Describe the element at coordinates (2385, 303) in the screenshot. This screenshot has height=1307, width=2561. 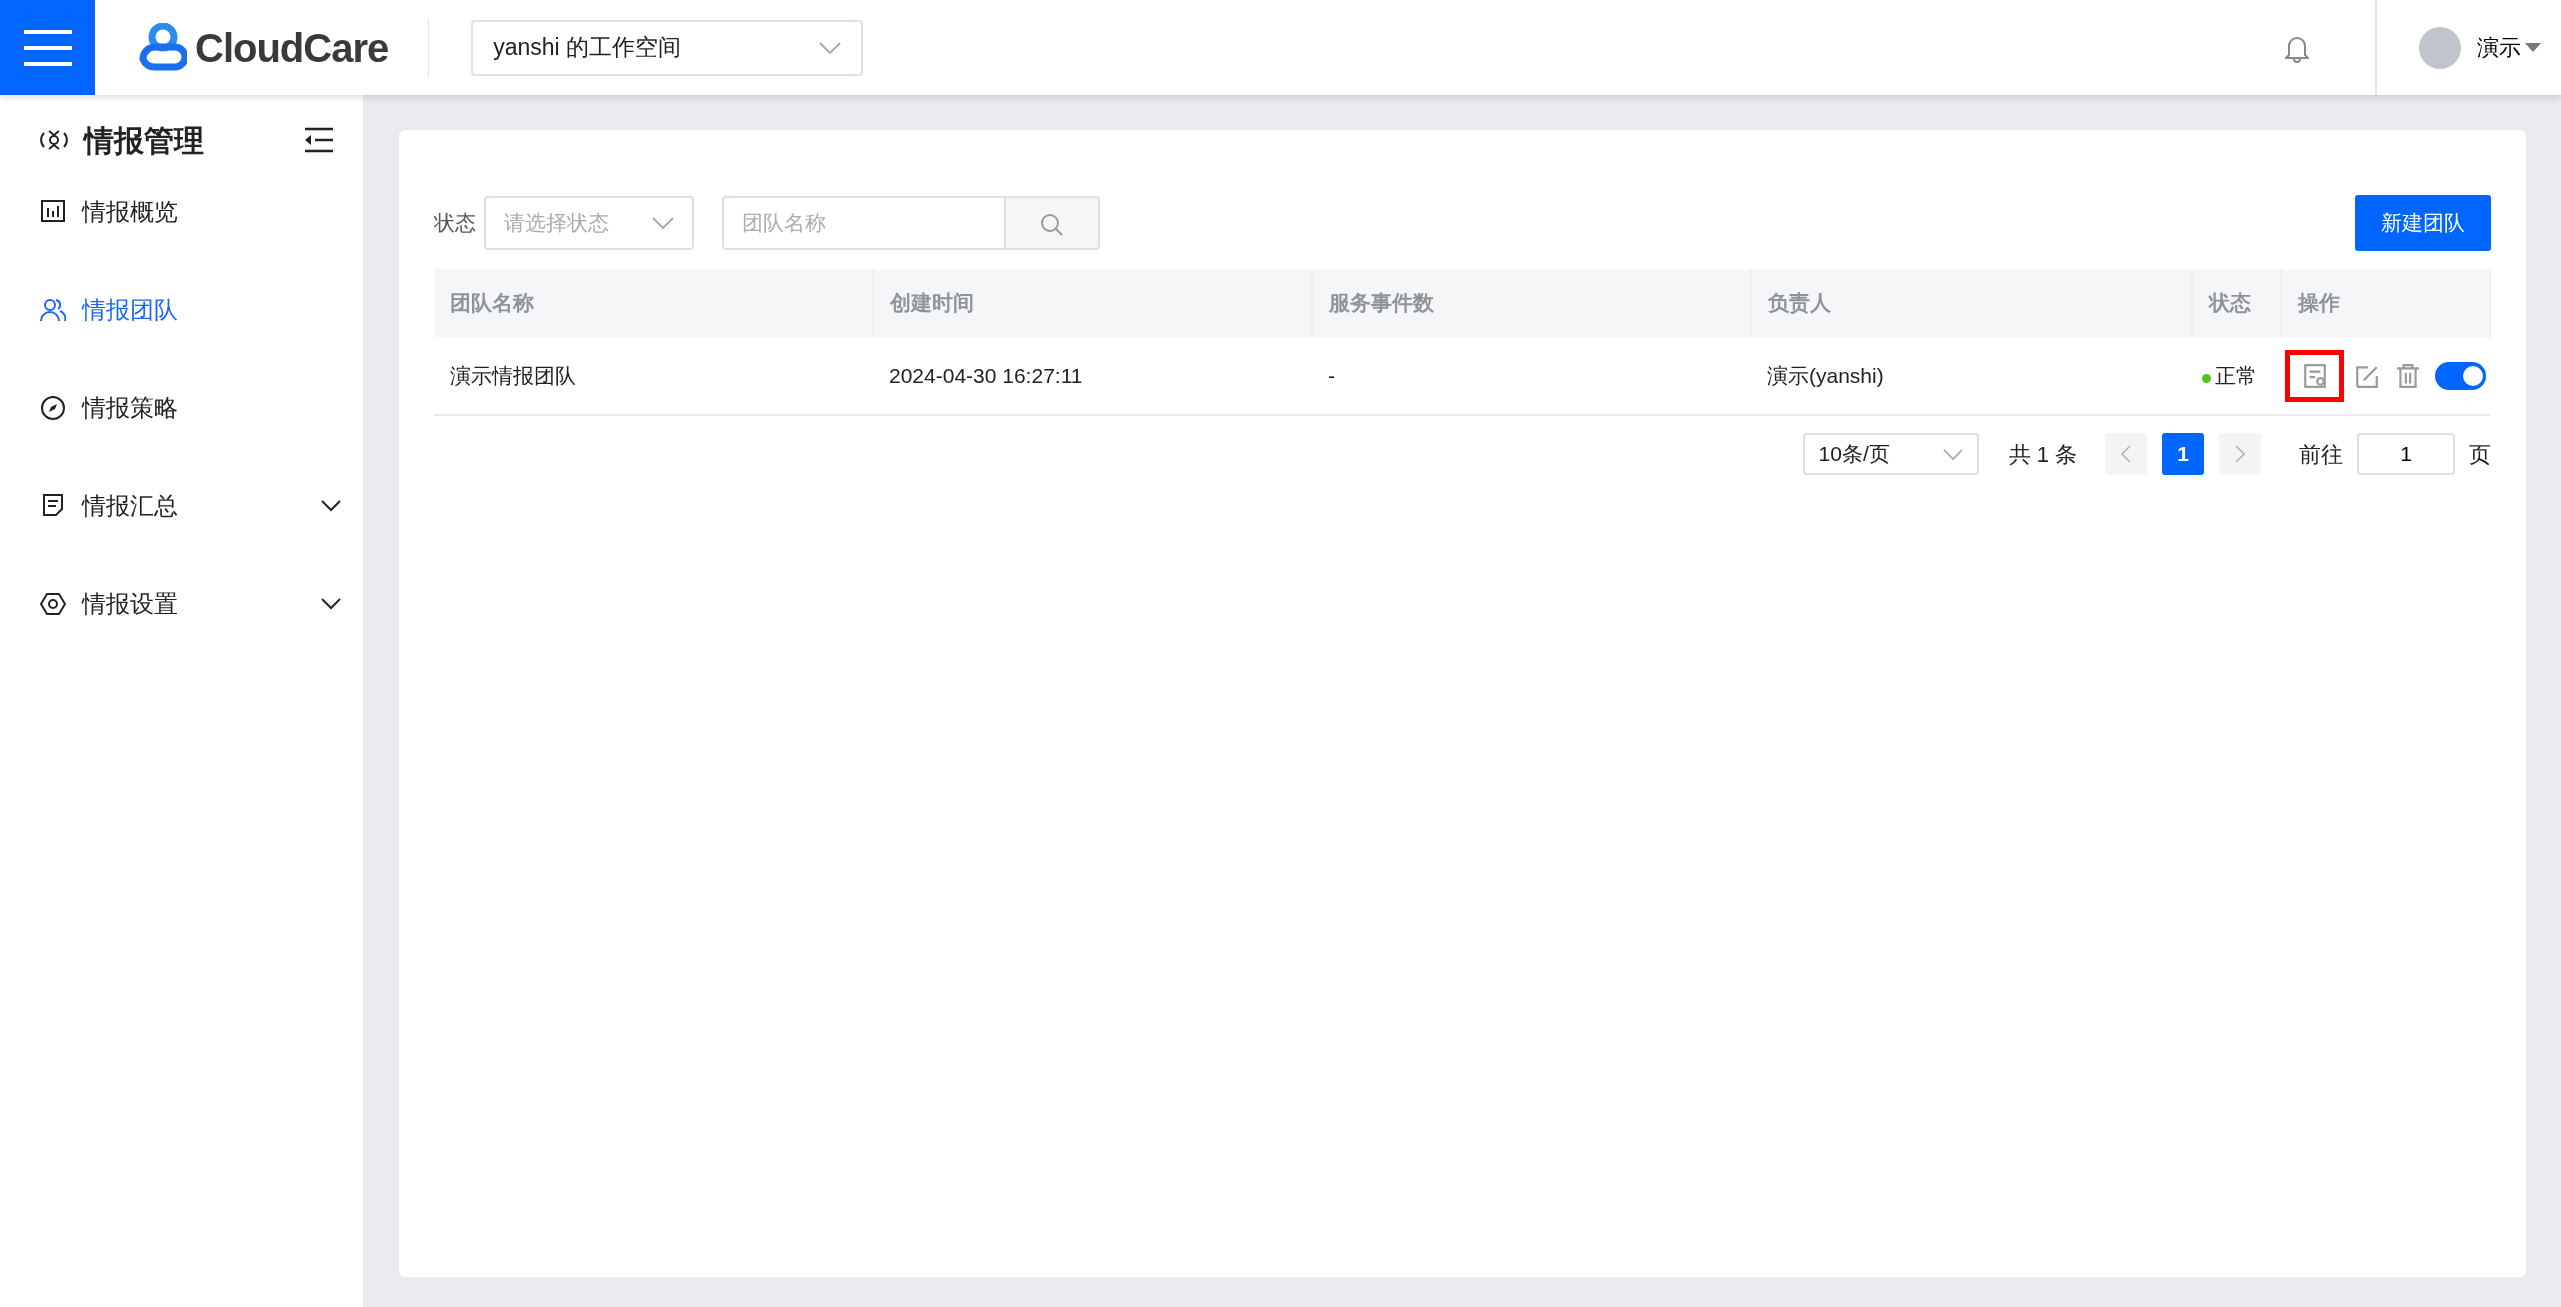
I see `column-header: 操作` at that location.